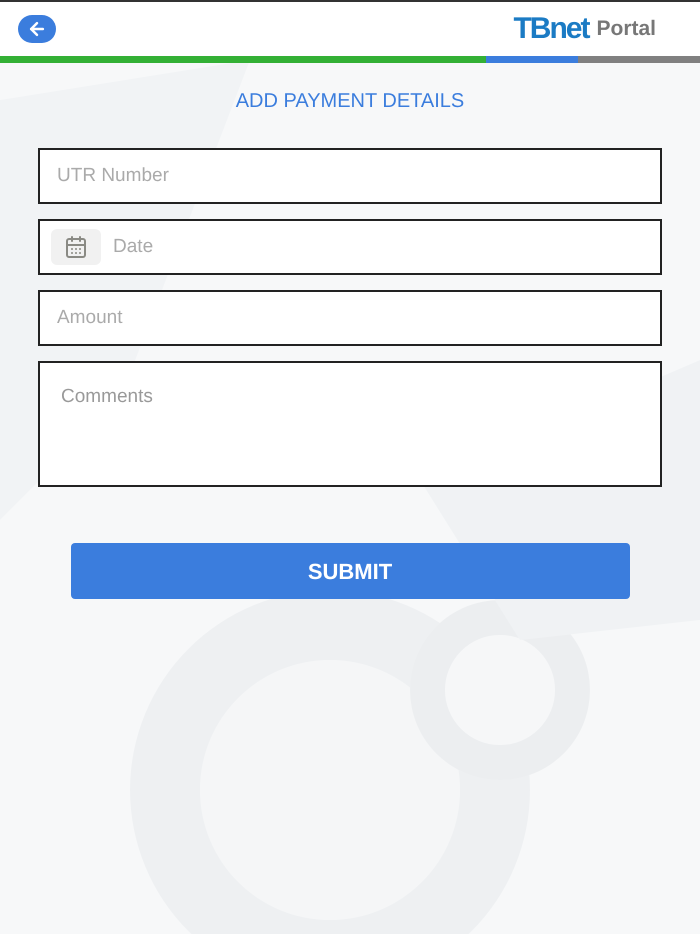 This screenshot has height=934, width=700. I want to click on logo: TBnet, so click(550, 29).